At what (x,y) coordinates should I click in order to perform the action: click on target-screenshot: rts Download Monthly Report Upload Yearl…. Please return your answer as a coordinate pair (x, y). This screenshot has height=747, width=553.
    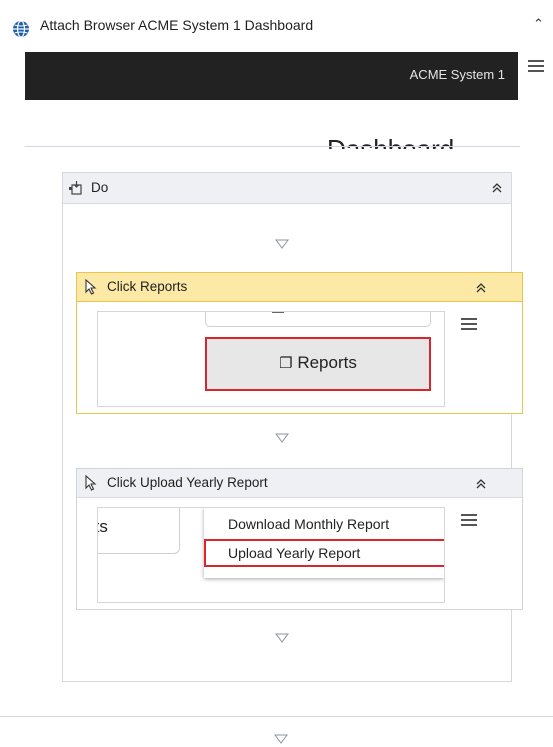
    Looking at the image, I should click on (271, 555).